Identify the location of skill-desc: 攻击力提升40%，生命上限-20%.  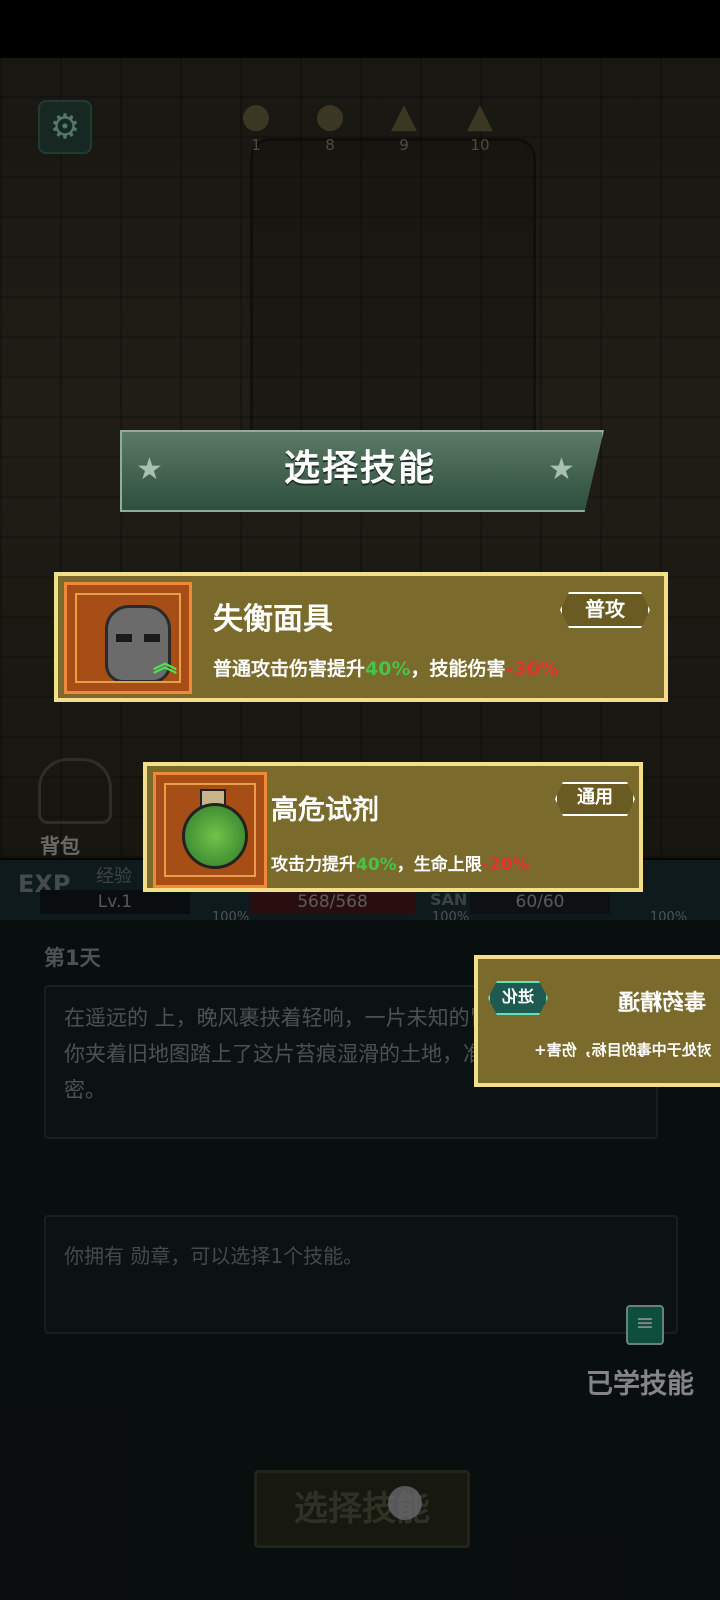
(400, 865).